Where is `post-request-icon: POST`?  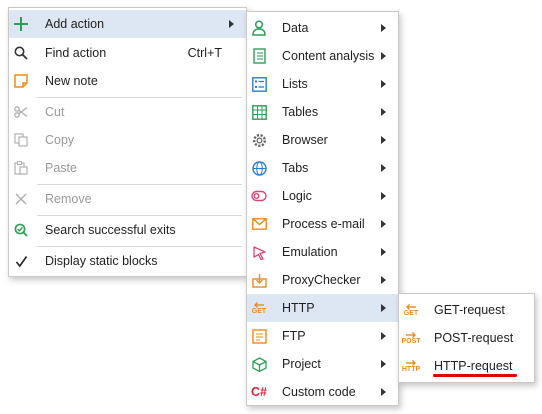
post-request-icon: POST is located at coordinates (411, 338).